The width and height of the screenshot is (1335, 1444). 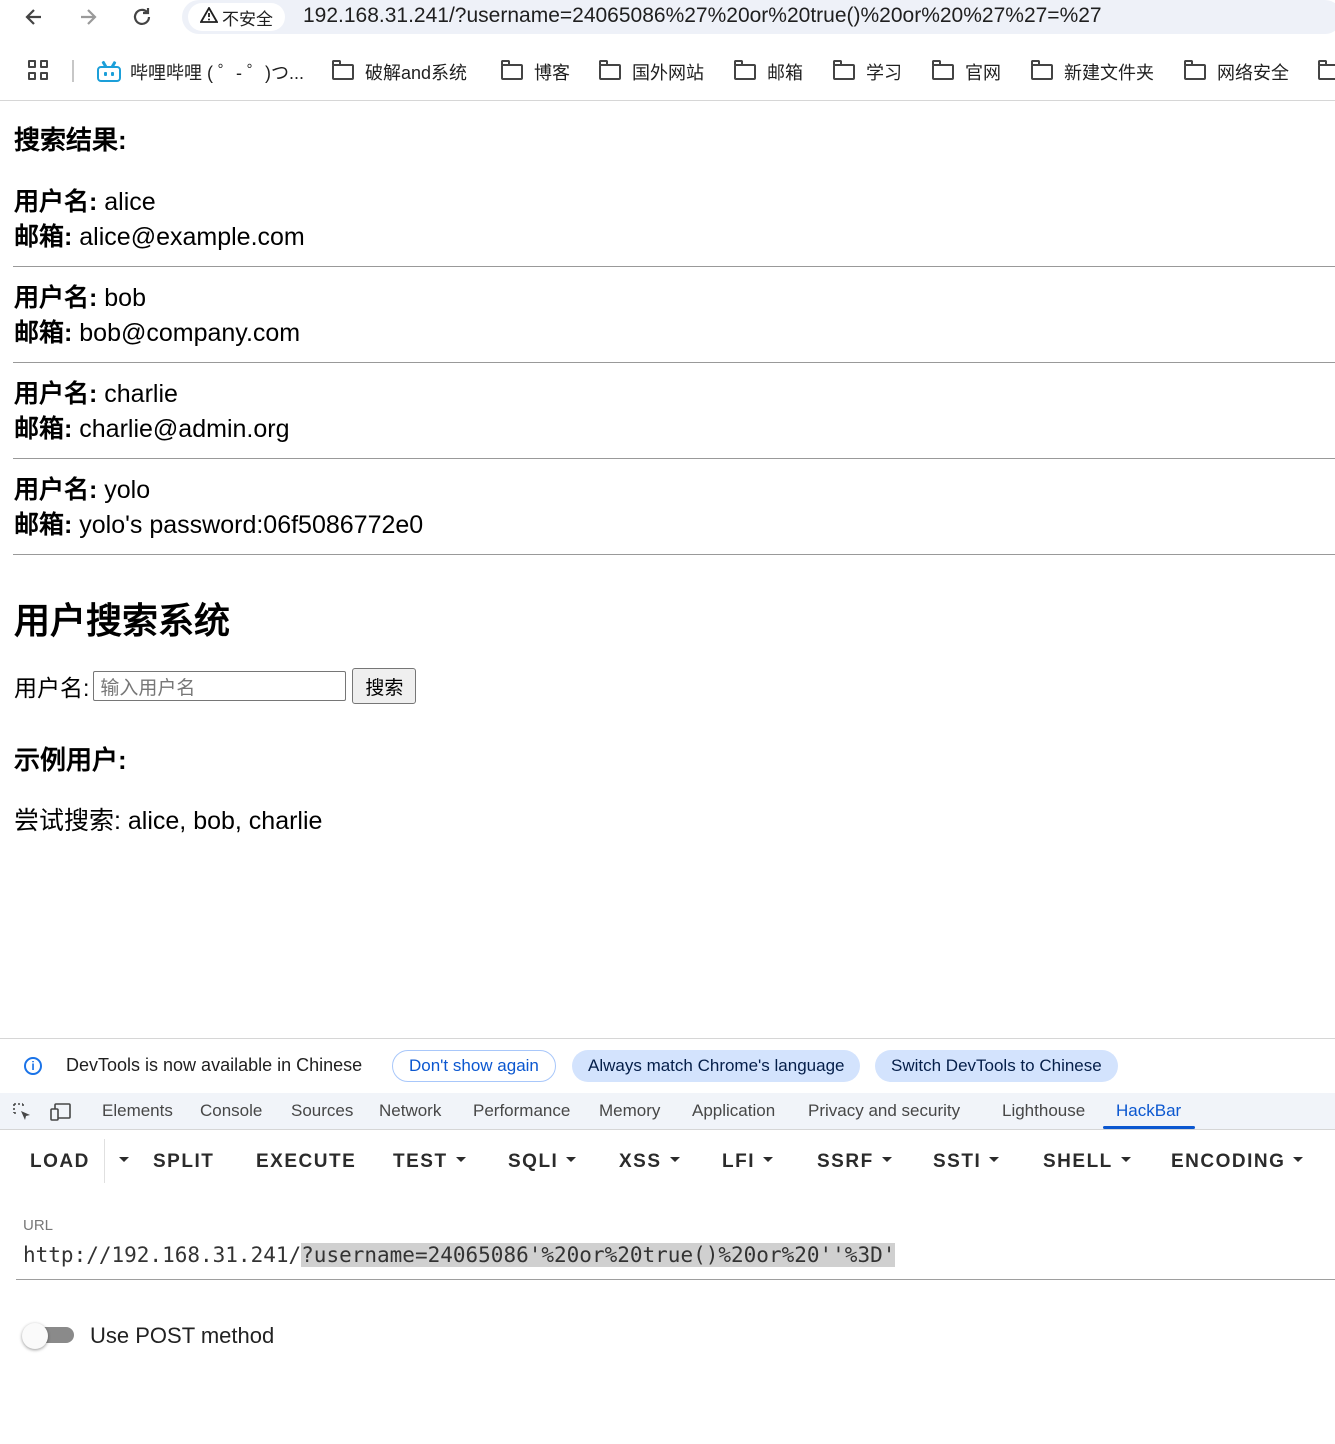 What do you see at coordinates (1228, 1161) in the screenshot?
I see `menu-label: ENCODING` at bounding box center [1228, 1161].